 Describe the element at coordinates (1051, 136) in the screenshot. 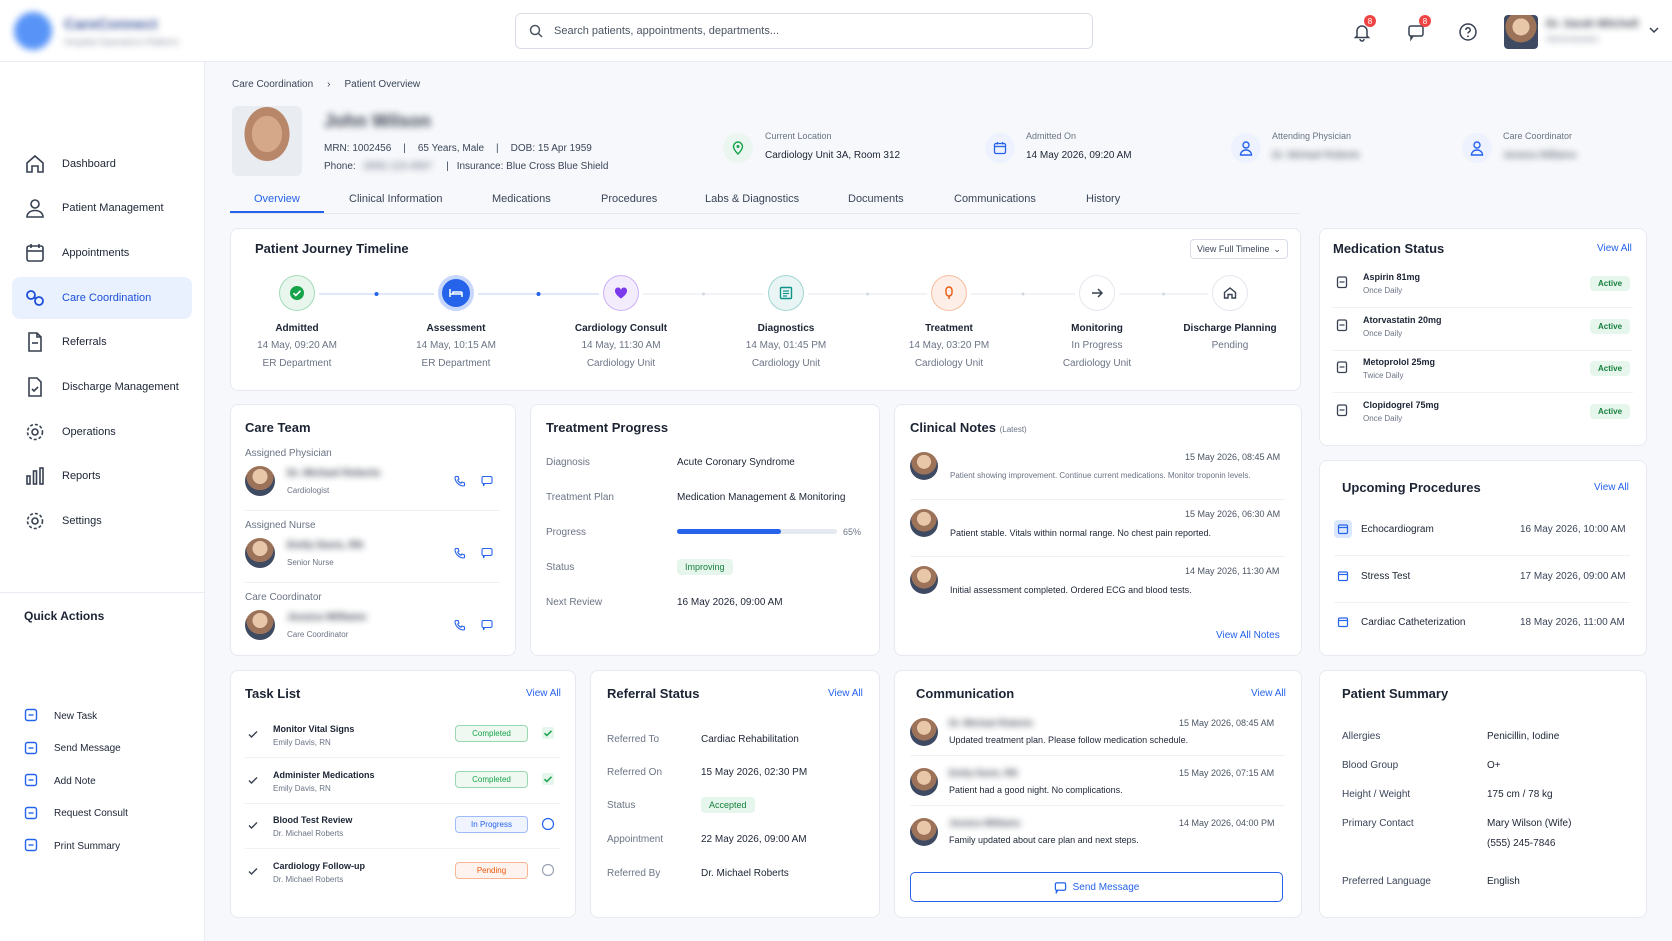

I see `admitted-label: Admitted On` at that location.